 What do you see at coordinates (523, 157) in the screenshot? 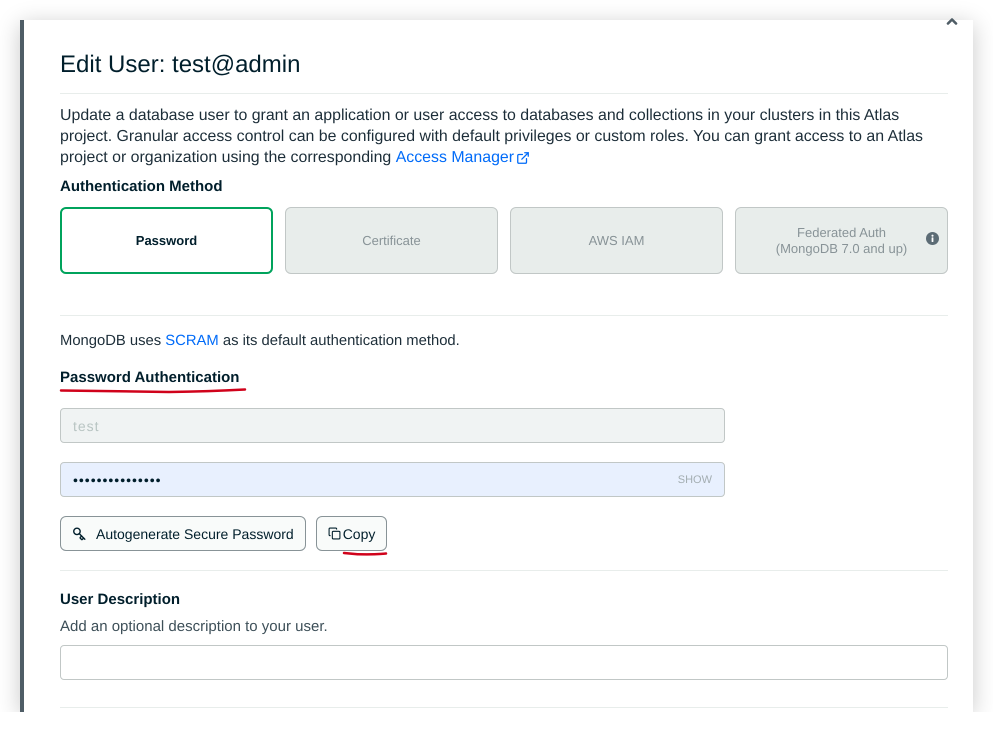
I see `external-link-icon` at bounding box center [523, 157].